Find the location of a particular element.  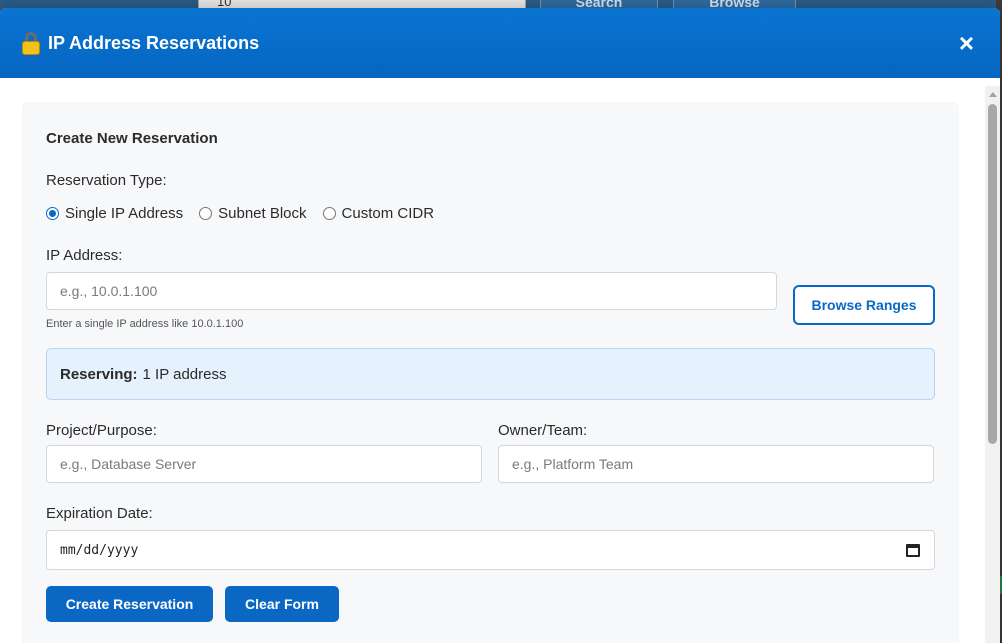

clear-form-button: Clear Form is located at coordinates (282, 604).